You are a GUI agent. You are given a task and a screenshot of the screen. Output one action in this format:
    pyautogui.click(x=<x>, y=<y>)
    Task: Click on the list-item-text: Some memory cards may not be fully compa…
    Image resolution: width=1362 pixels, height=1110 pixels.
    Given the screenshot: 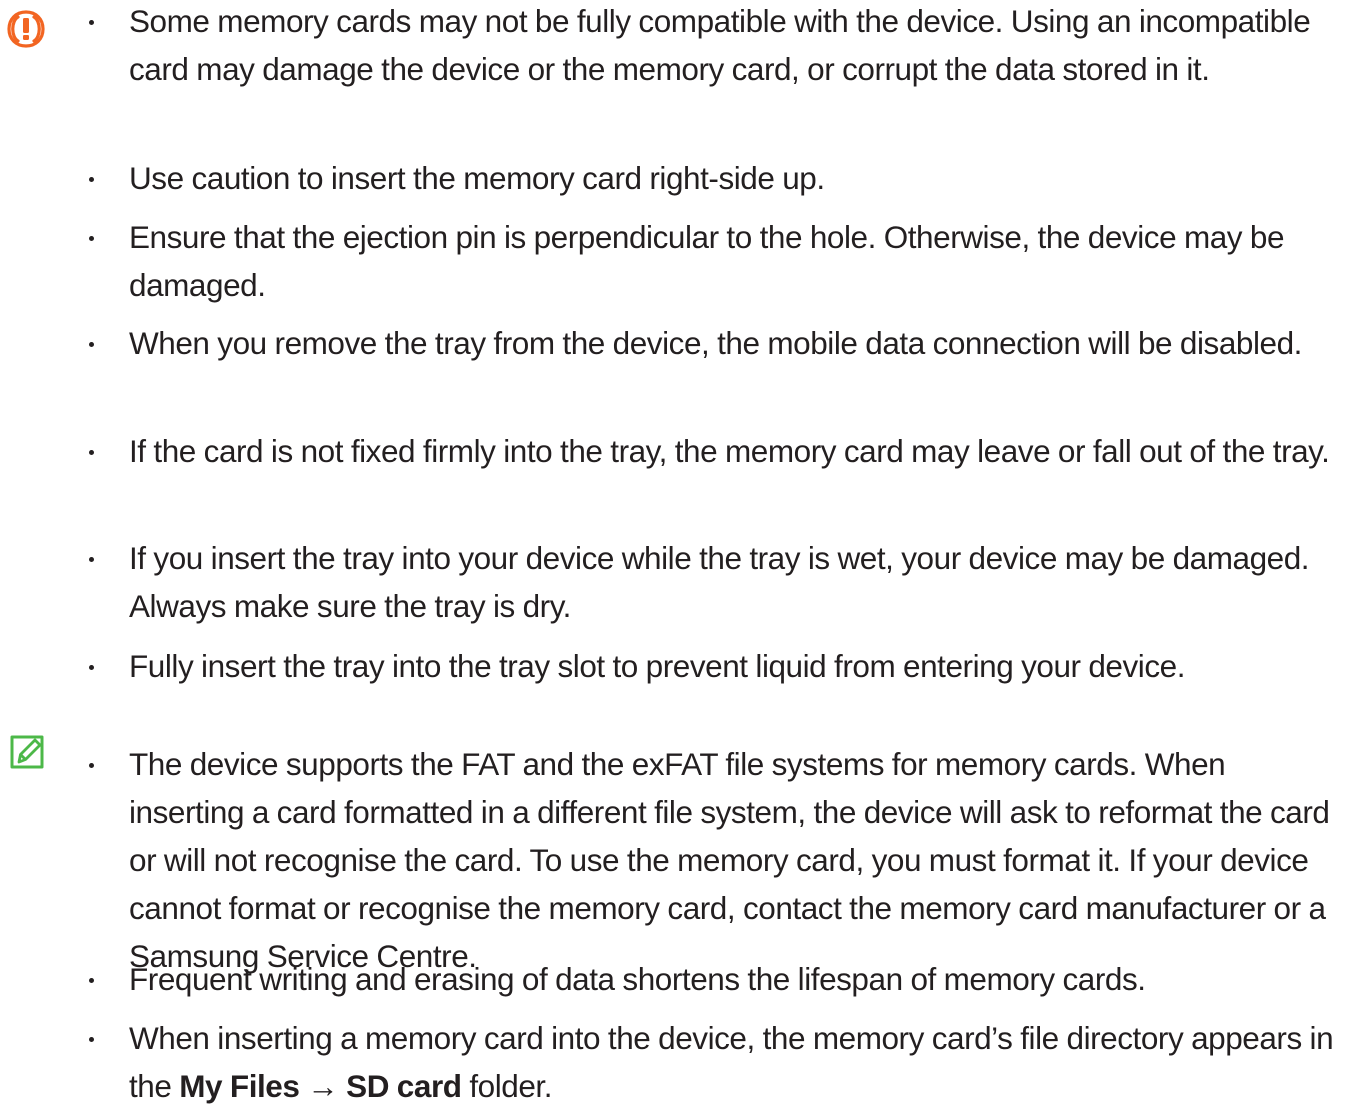 What is the action you would take?
    pyautogui.click(x=720, y=45)
    